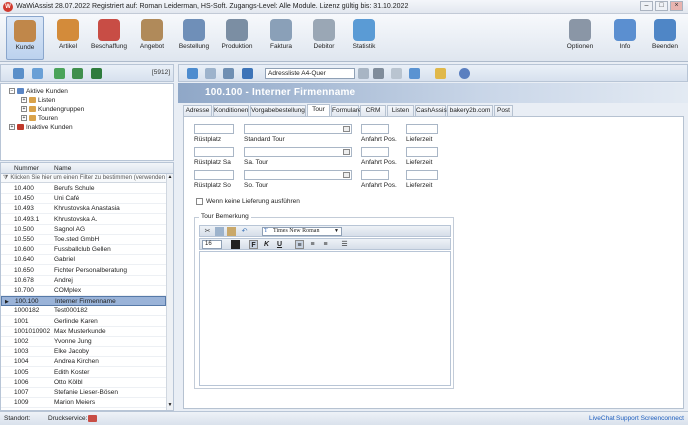 This screenshot has width=688, height=425. Describe the element at coordinates (83, 220) in the screenshot. I see `table-row: 10.493.1 Khrustovska A.` at that location.